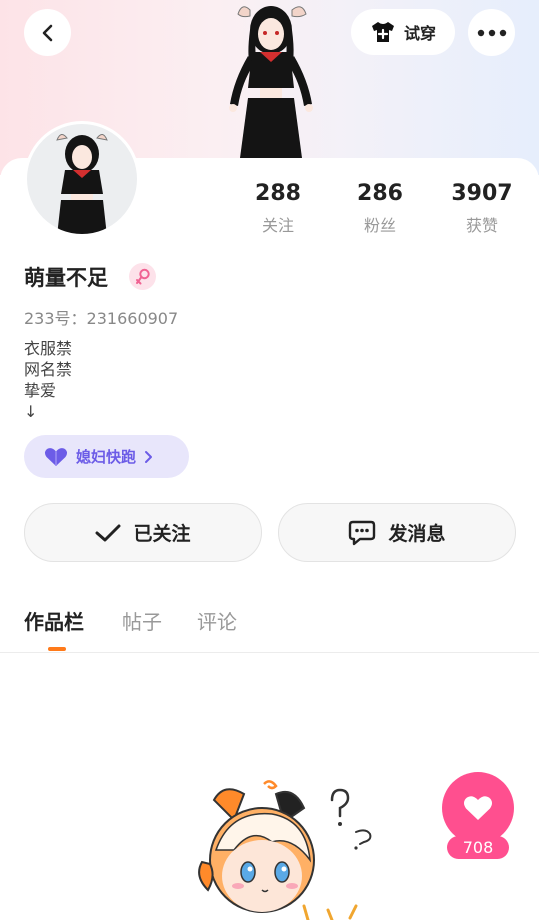 The height and width of the screenshot is (920, 539). Describe the element at coordinates (271, 82) in the screenshot. I see `character-hero-image` at that location.